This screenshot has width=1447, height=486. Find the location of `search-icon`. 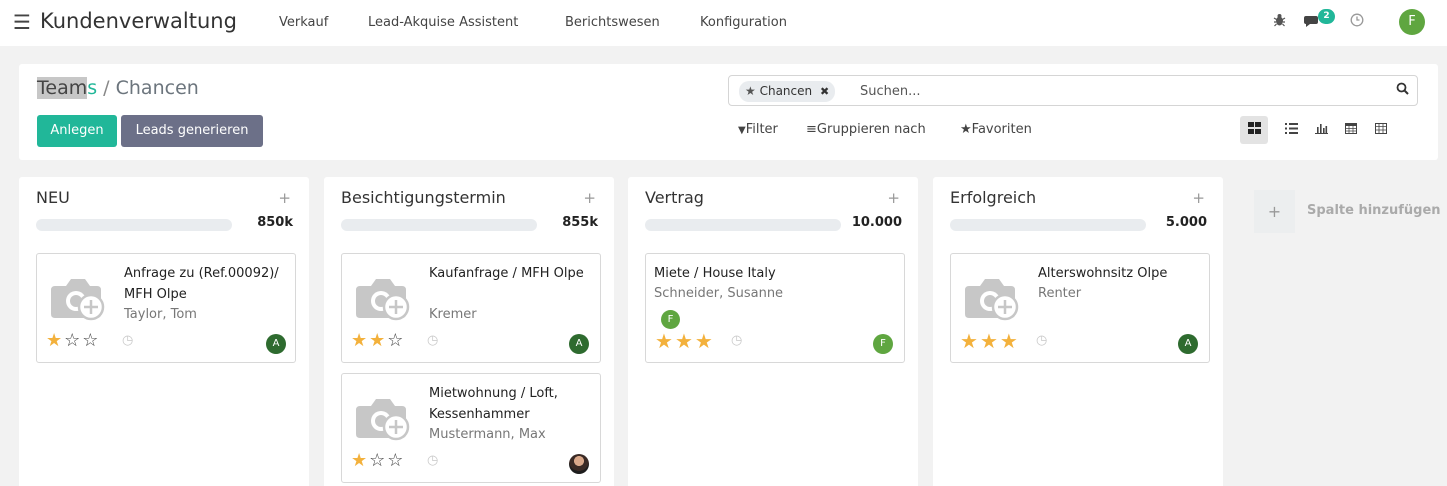

search-icon is located at coordinates (1402, 90).